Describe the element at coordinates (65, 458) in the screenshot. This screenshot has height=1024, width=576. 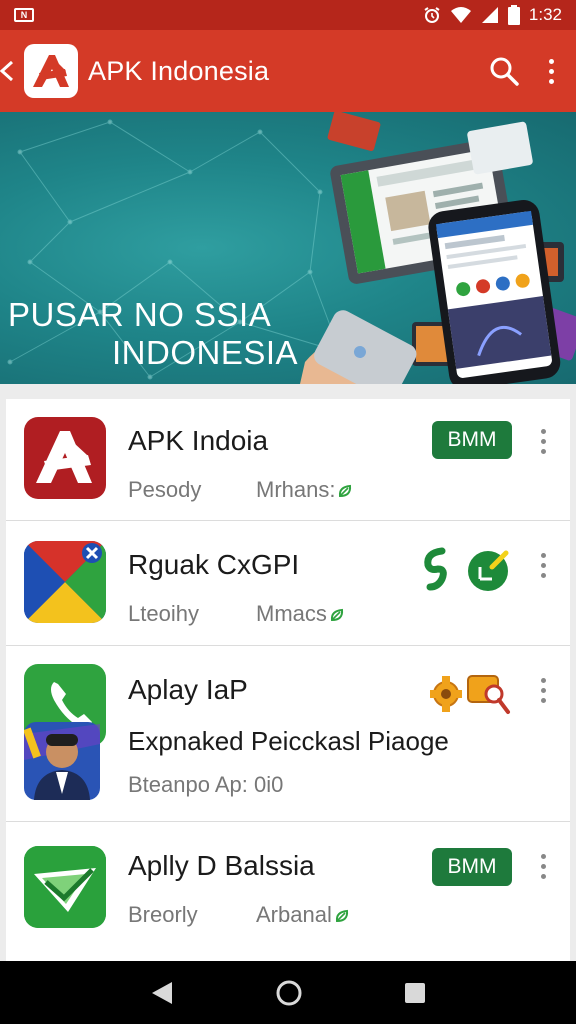
I see `apk-logo-icon` at that location.